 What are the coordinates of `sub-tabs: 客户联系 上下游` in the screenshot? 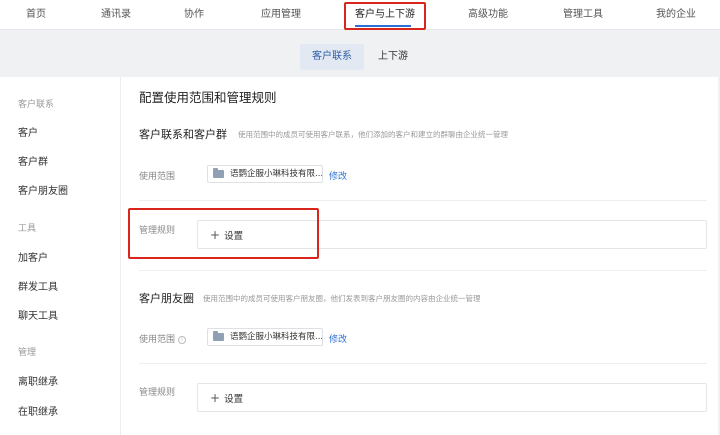 It's located at (360, 58).